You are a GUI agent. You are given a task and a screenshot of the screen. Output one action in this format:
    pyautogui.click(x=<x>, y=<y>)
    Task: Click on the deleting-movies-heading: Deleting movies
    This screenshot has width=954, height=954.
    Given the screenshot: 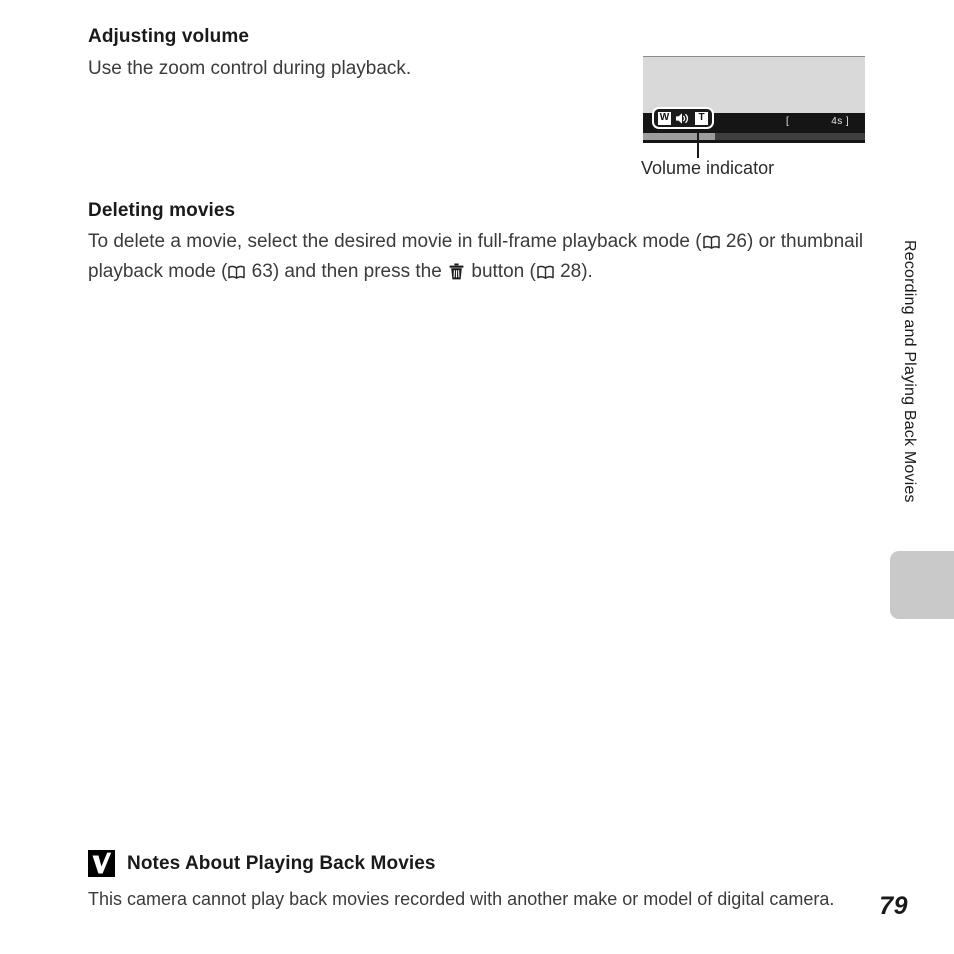 What is the action you would take?
    pyautogui.click(x=162, y=210)
    